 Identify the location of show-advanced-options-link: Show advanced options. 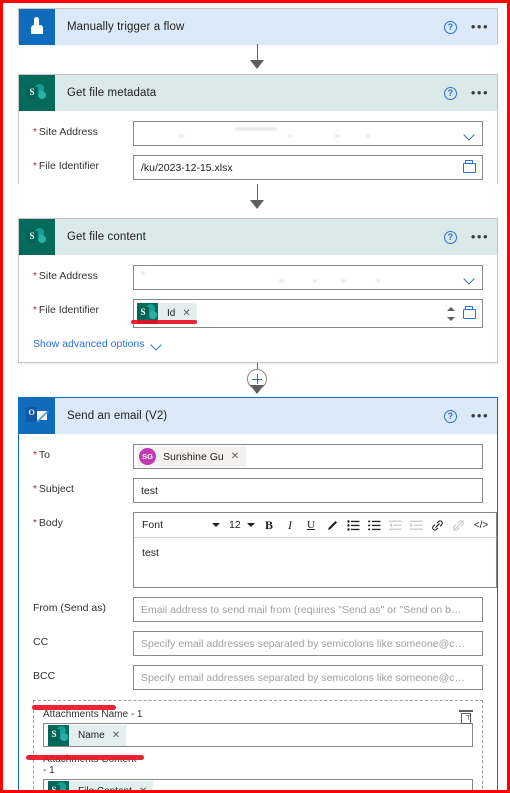
(97, 344).